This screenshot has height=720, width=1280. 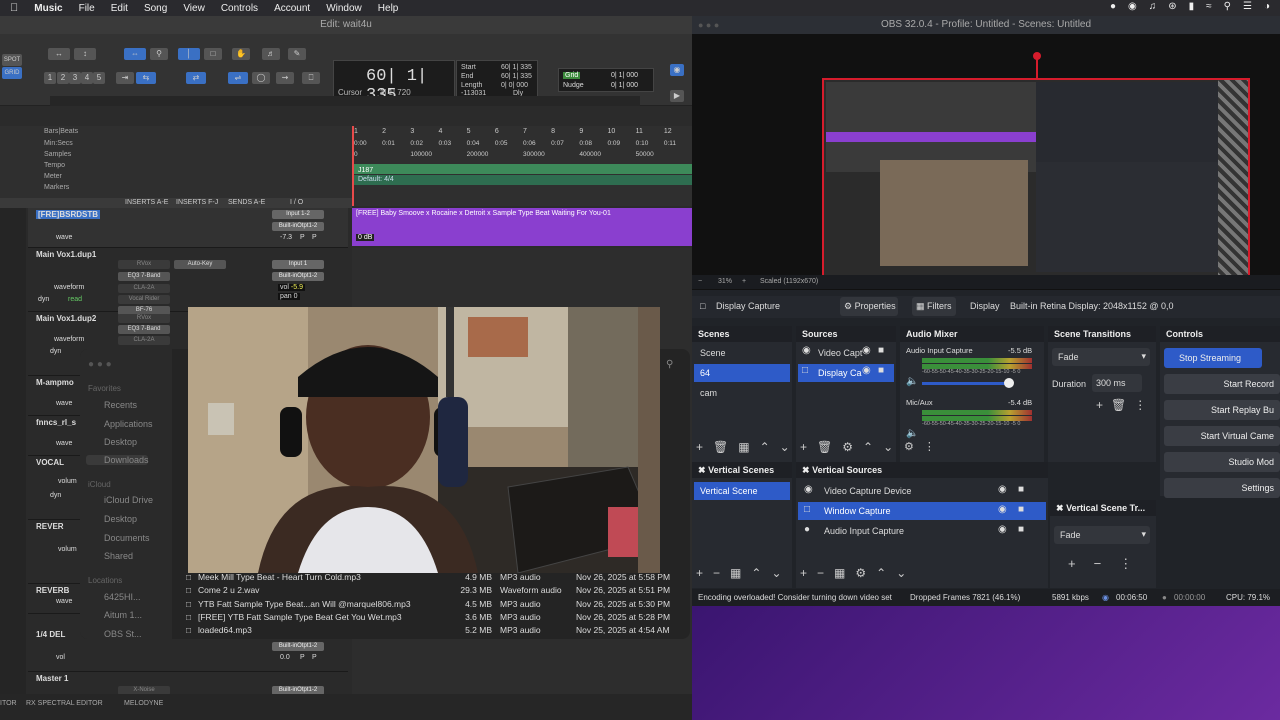 What do you see at coordinates (516, 76) in the screenshot?
I see `end-value: 60| 1| 335` at bounding box center [516, 76].